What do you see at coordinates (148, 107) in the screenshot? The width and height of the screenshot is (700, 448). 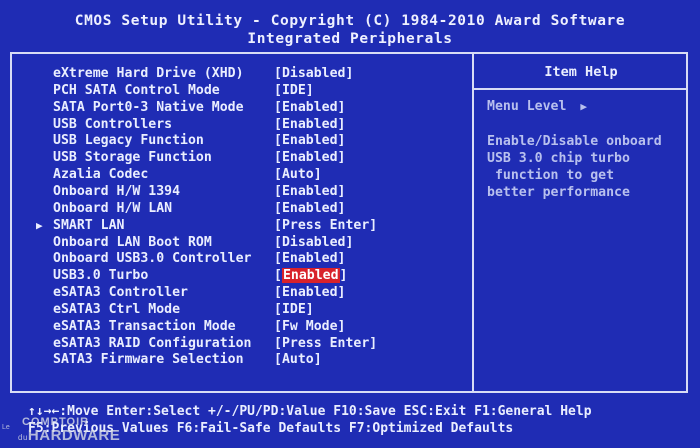 I see `setting-label: SATA Port0-3 Native Mode` at bounding box center [148, 107].